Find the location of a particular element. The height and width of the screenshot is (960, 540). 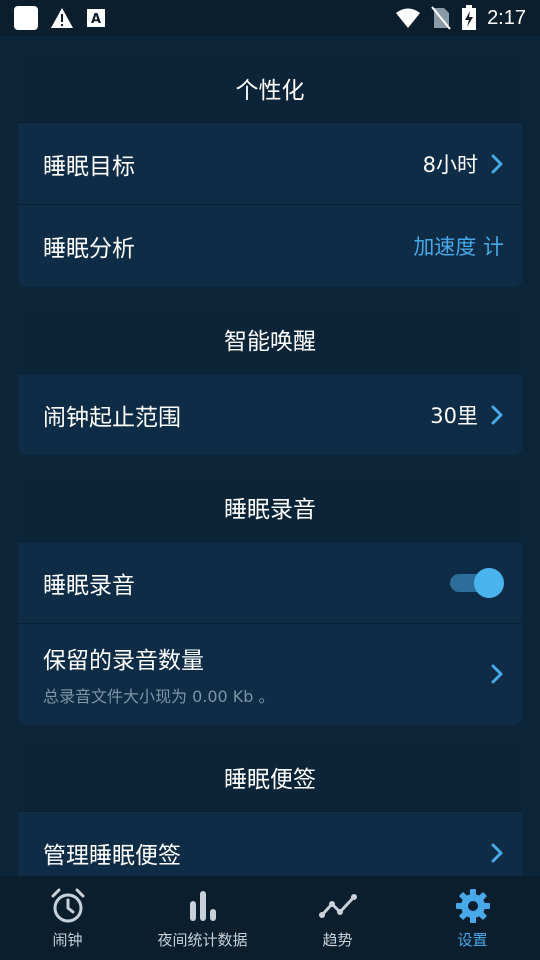

warning-icon is located at coordinates (62, 18).